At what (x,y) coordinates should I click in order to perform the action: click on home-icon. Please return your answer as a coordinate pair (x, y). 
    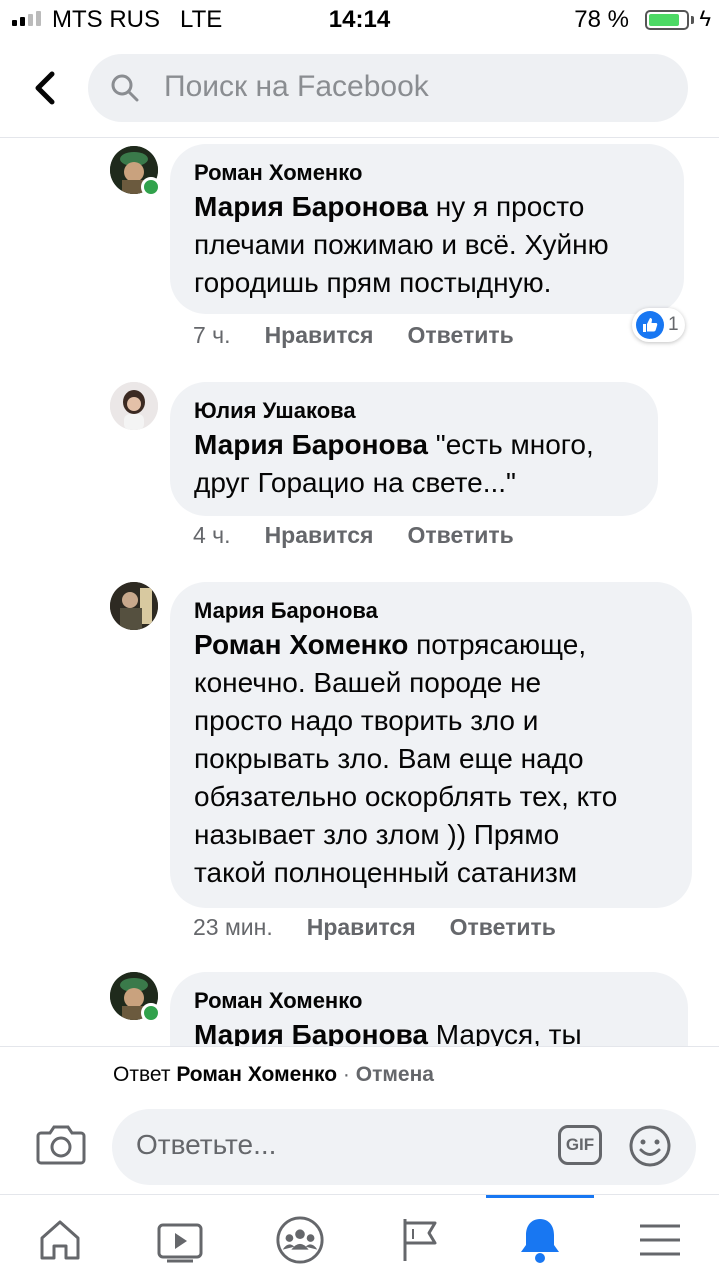
    Looking at the image, I should click on (60, 1240).